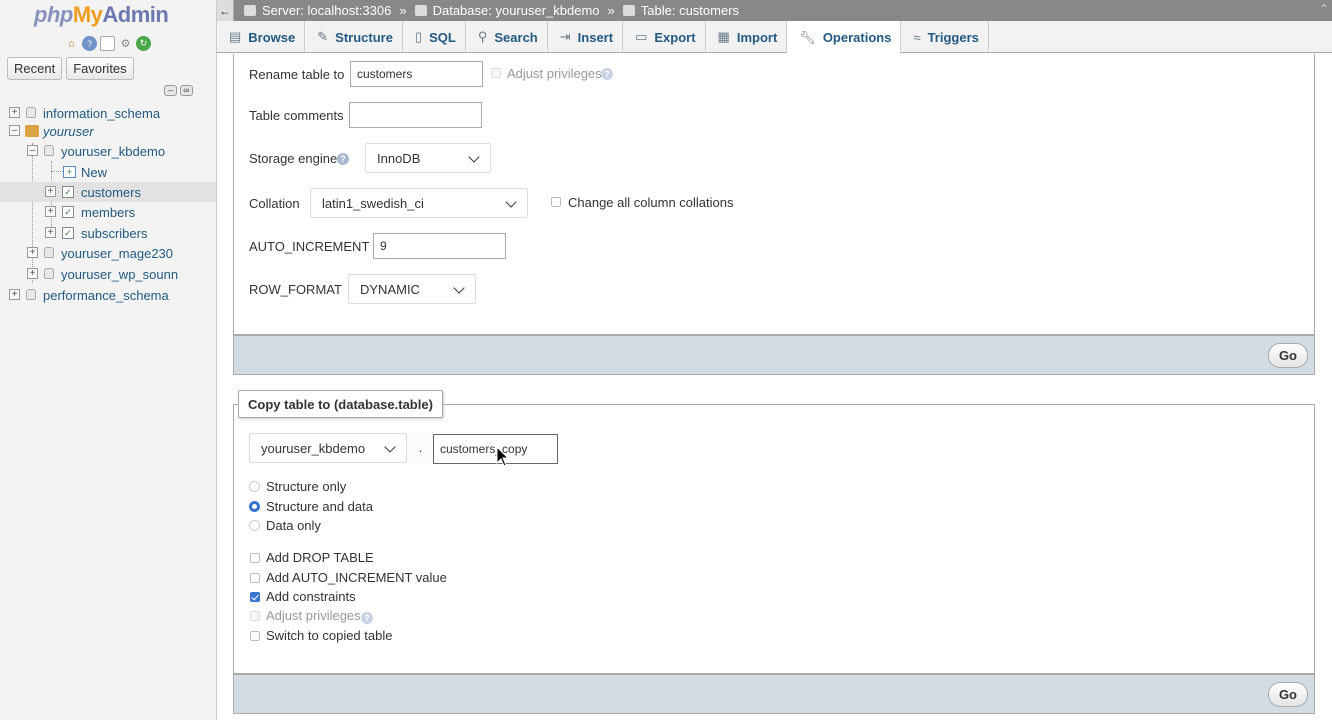 This screenshot has height=720, width=1332. What do you see at coordinates (225, 10) in the screenshot?
I see `back-arrow-icon: ←` at bounding box center [225, 10].